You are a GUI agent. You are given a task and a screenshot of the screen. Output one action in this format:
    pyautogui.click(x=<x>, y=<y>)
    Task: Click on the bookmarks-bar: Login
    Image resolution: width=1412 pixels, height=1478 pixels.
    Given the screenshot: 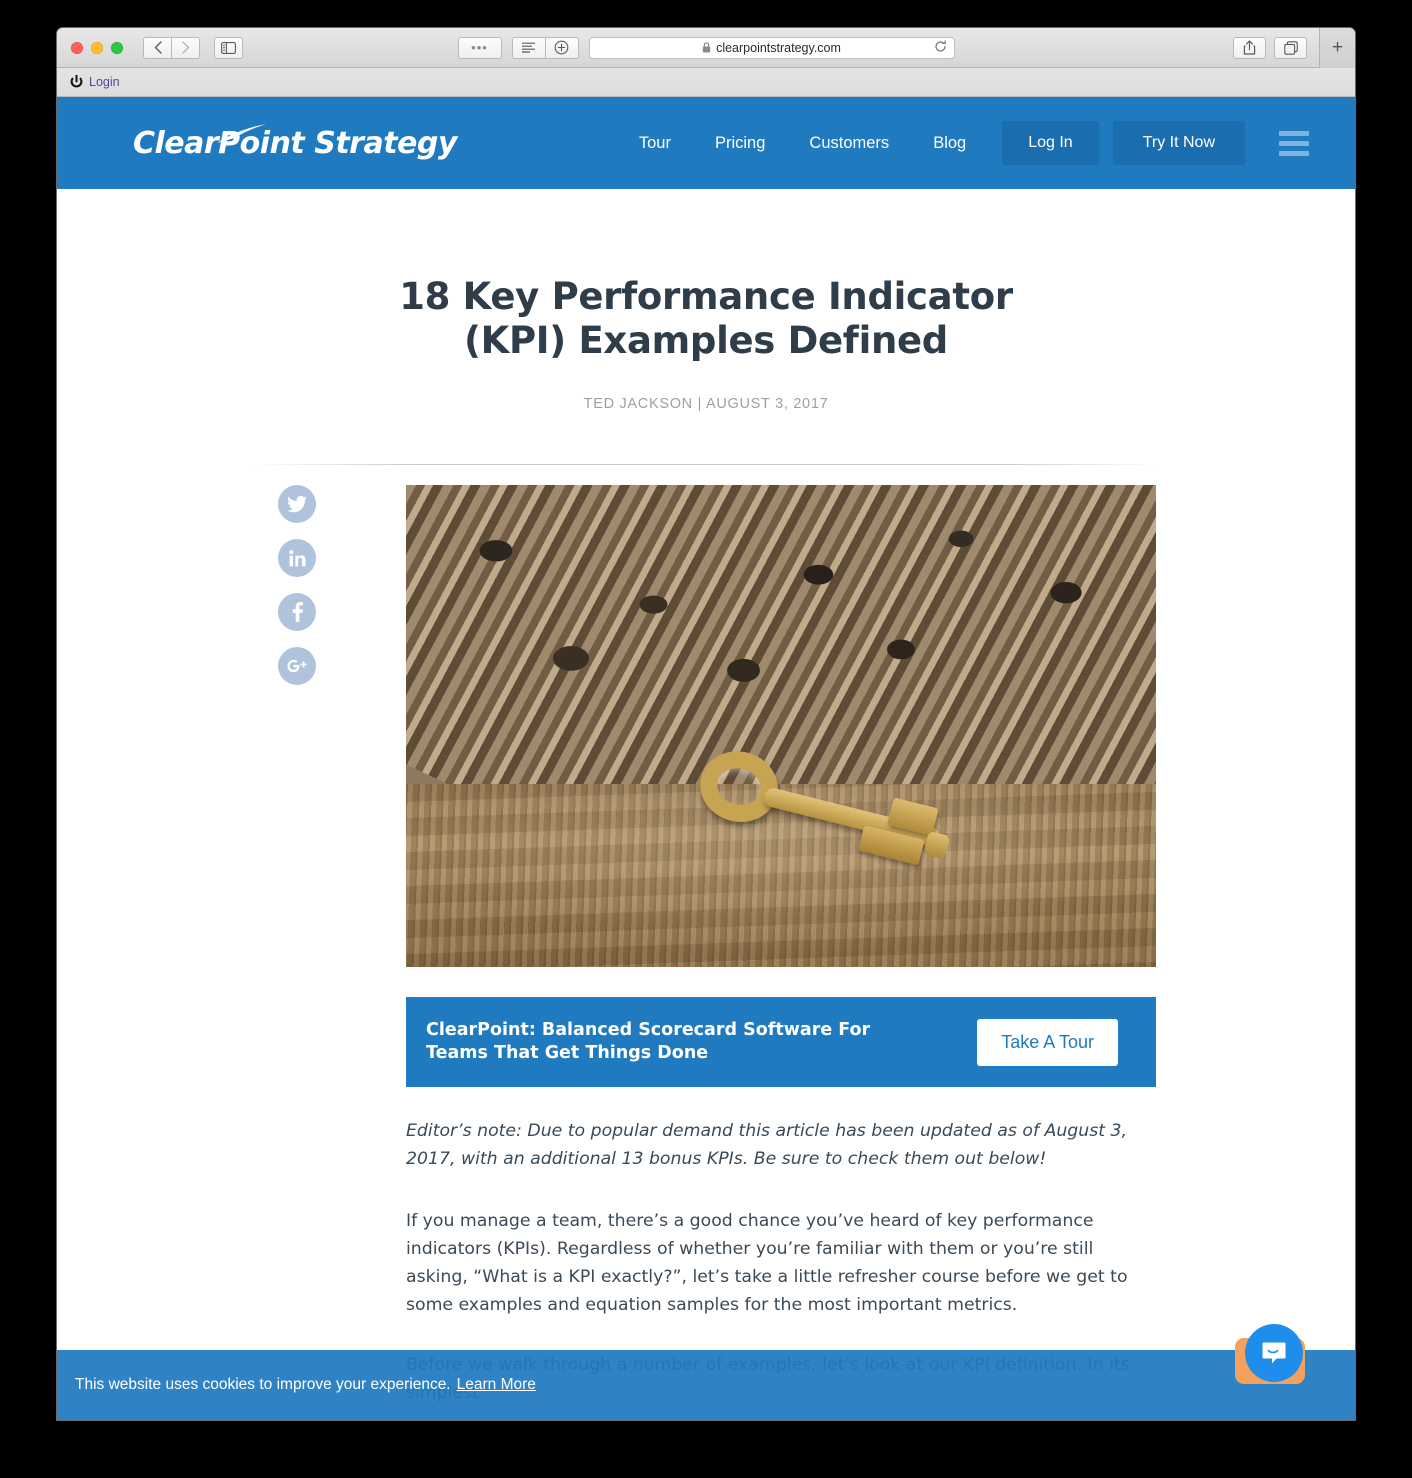 What is the action you would take?
    pyautogui.click(x=706, y=82)
    